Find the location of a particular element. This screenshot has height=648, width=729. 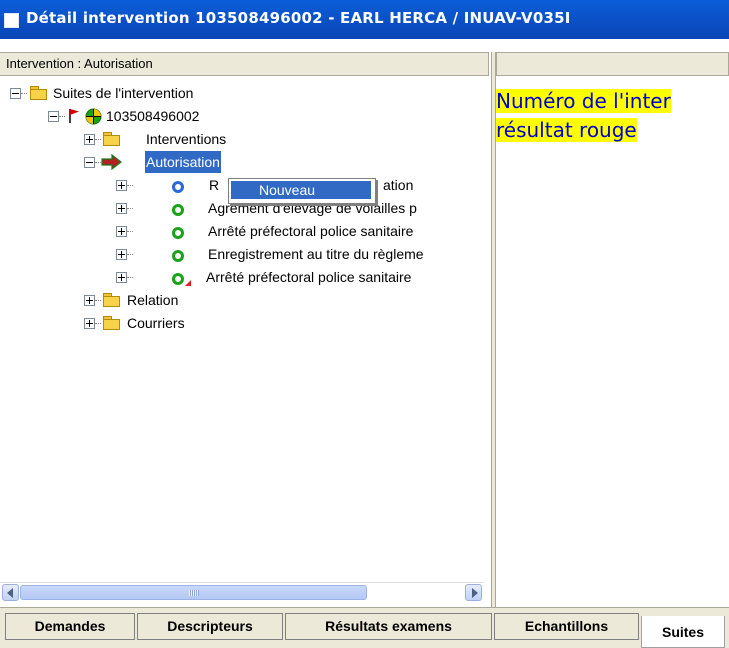

tree-label-autorisation: Autorisation is located at coordinates (183, 162).